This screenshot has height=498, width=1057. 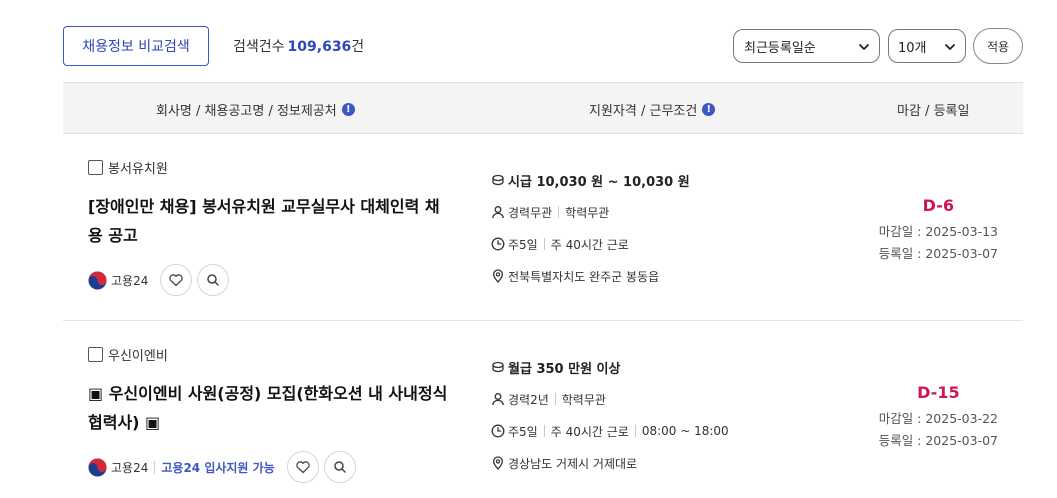 I want to click on location-line: 전북특별자치도 완주군 봉동읍, so click(x=590, y=276).